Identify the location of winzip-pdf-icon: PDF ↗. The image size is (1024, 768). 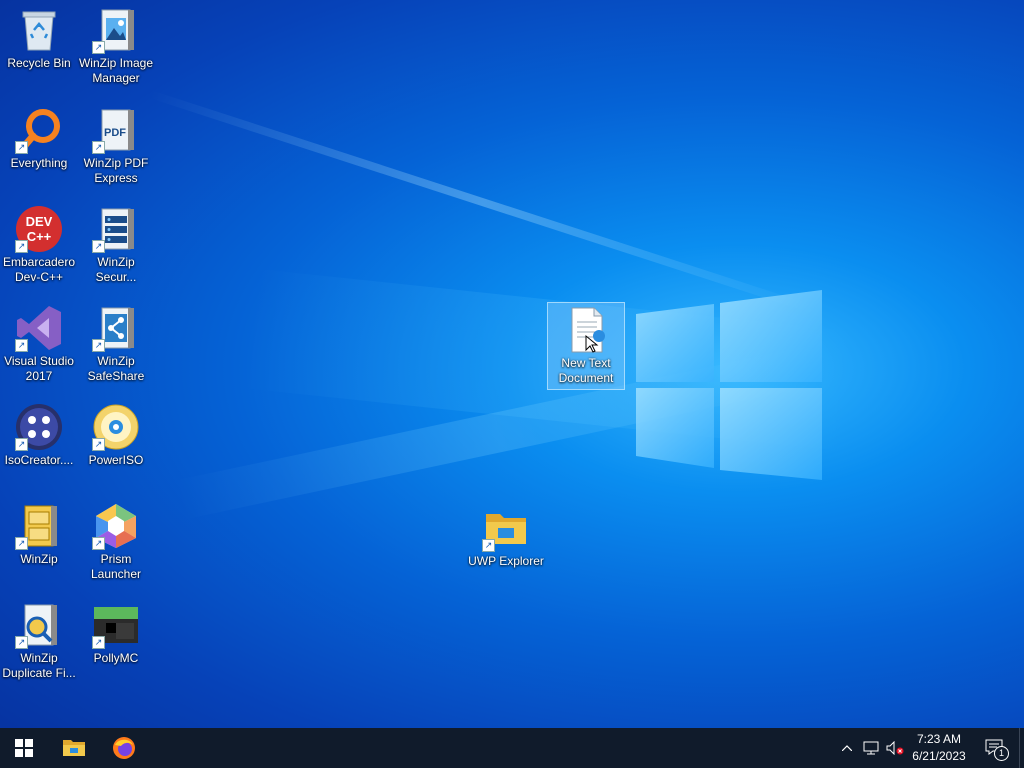
(116, 130).